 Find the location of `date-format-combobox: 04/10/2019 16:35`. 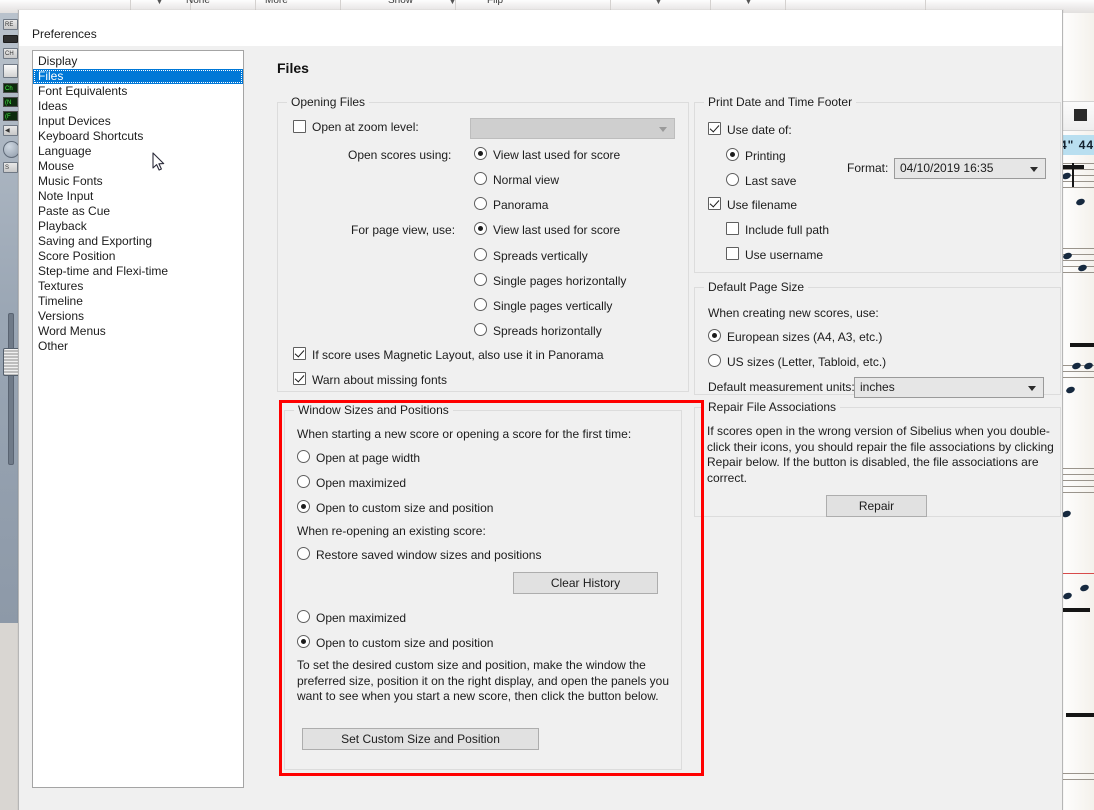

date-format-combobox: 04/10/2019 16:35 is located at coordinates (970, 168).